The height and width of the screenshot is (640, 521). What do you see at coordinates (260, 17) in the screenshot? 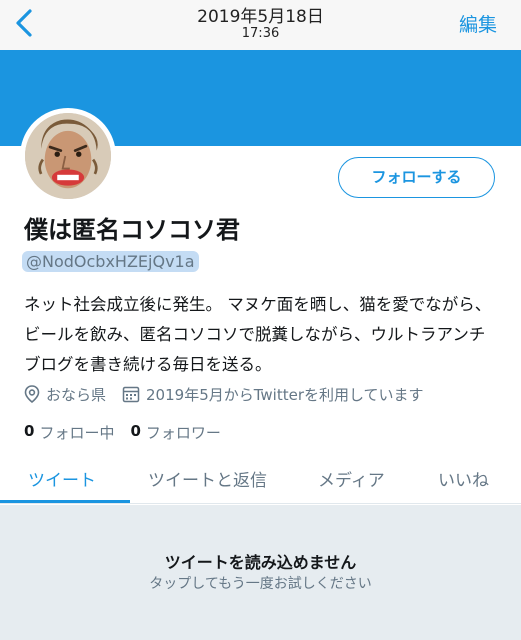
I see `nav-title: 2019年5月18日` at bounding box center [260, 17].